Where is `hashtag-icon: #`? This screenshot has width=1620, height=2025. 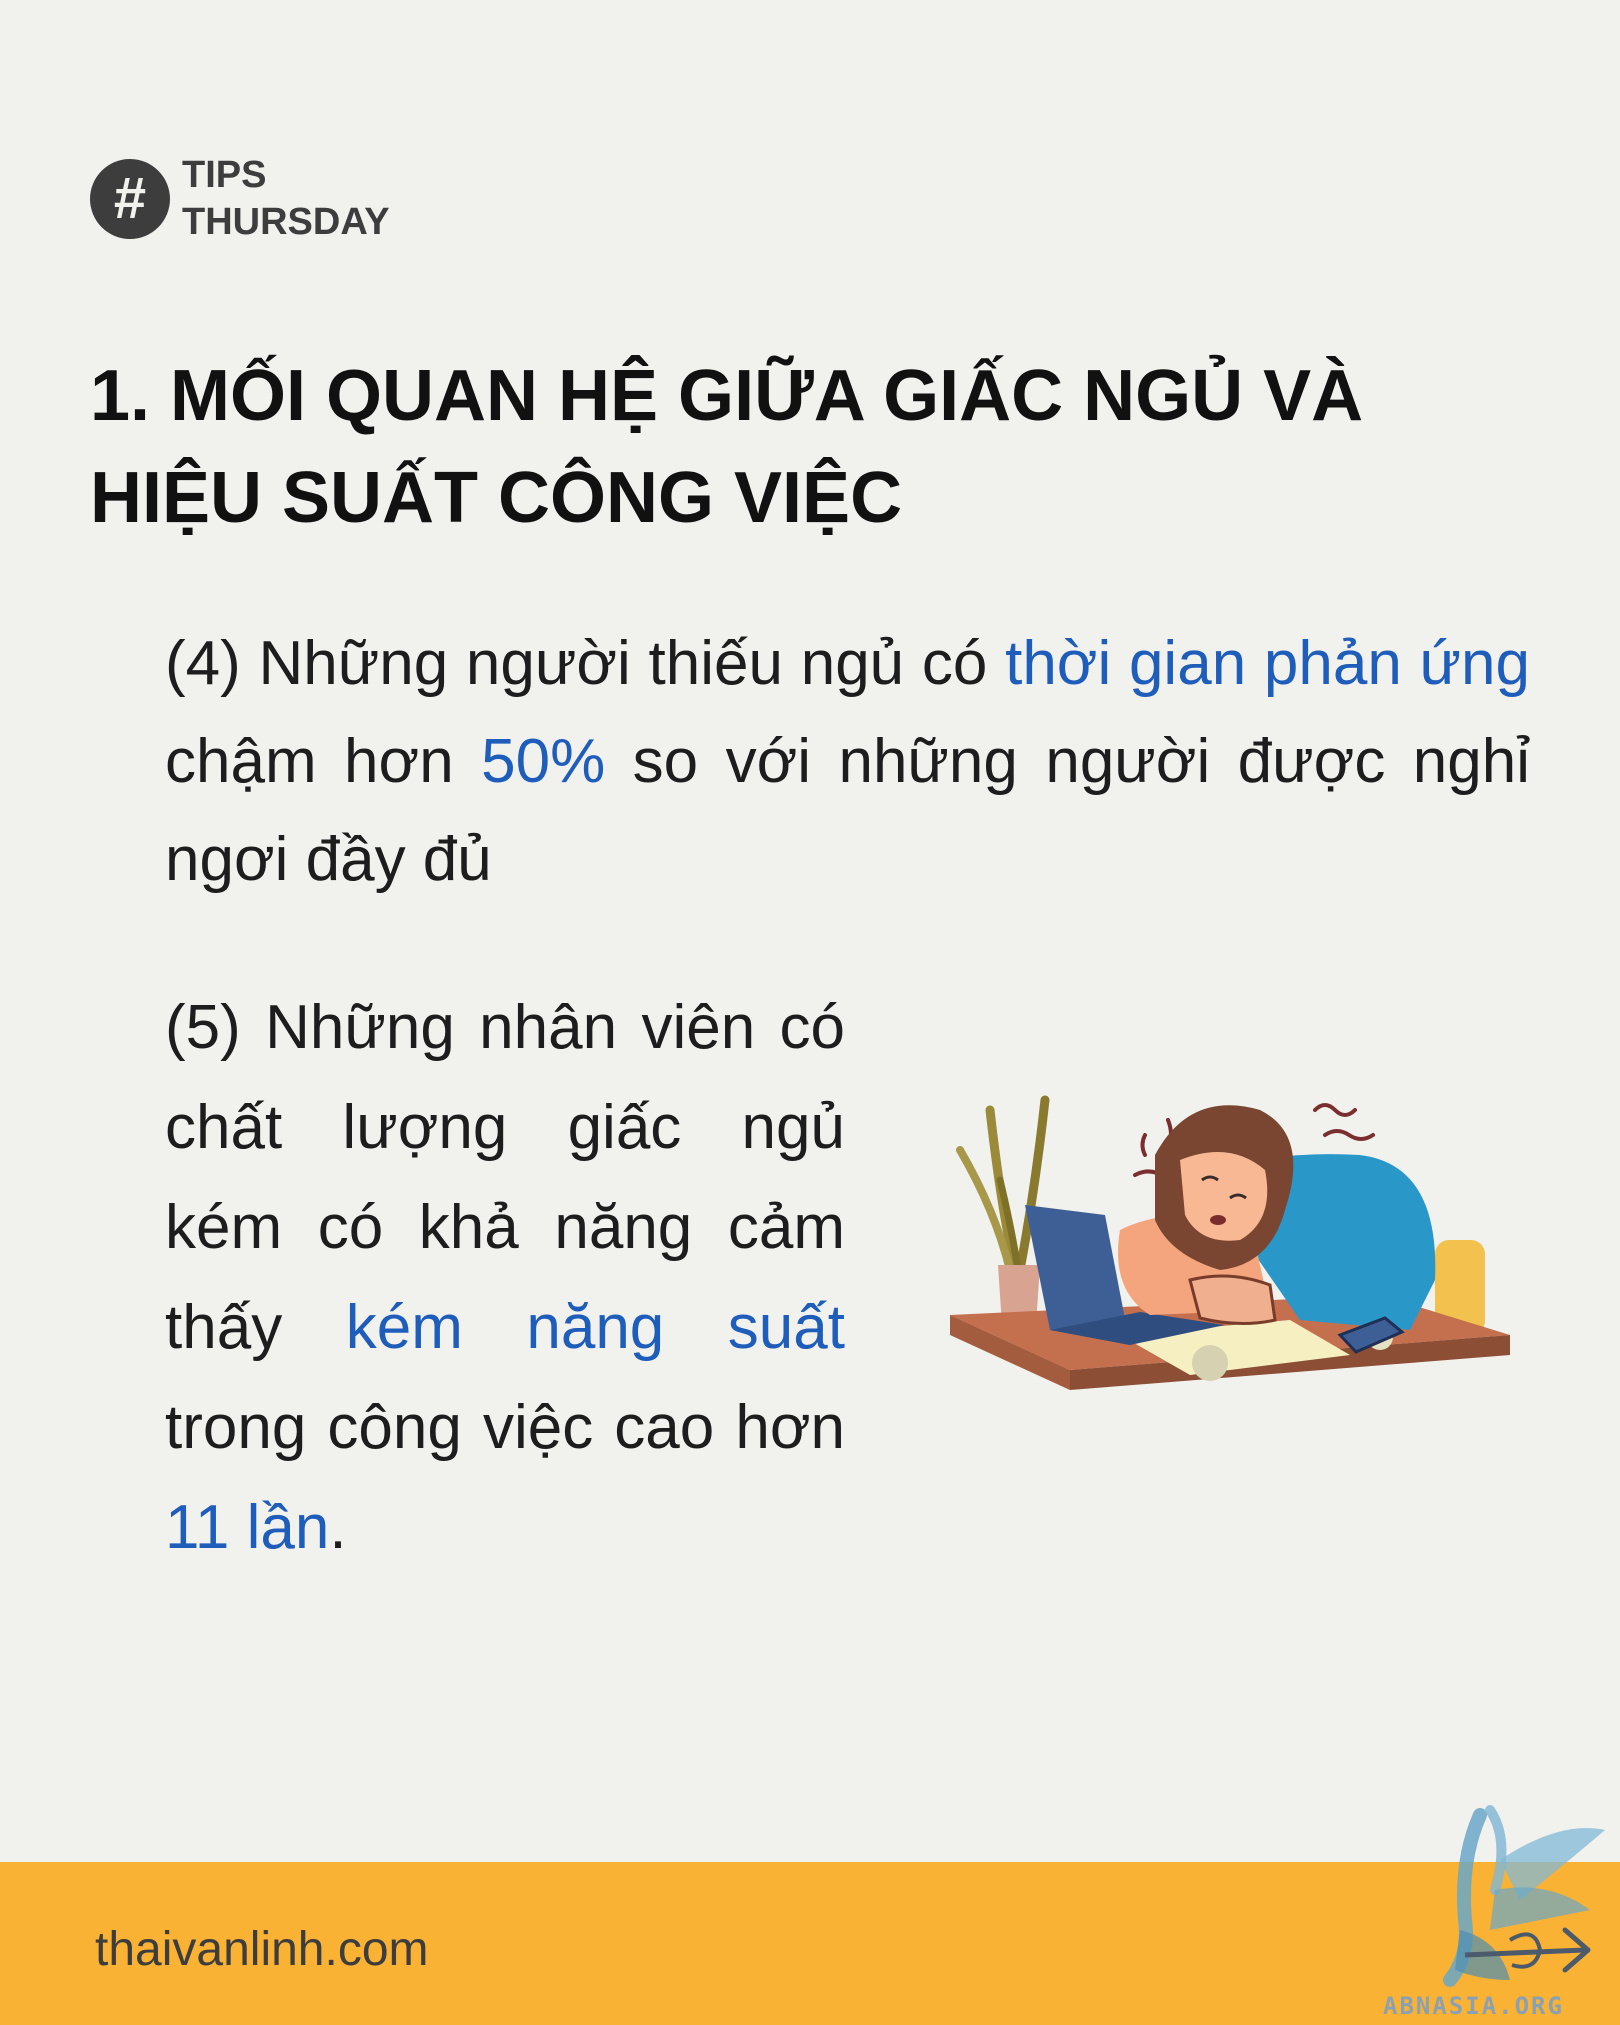 hashtag-icon: # is located at coordinates (130, 199).